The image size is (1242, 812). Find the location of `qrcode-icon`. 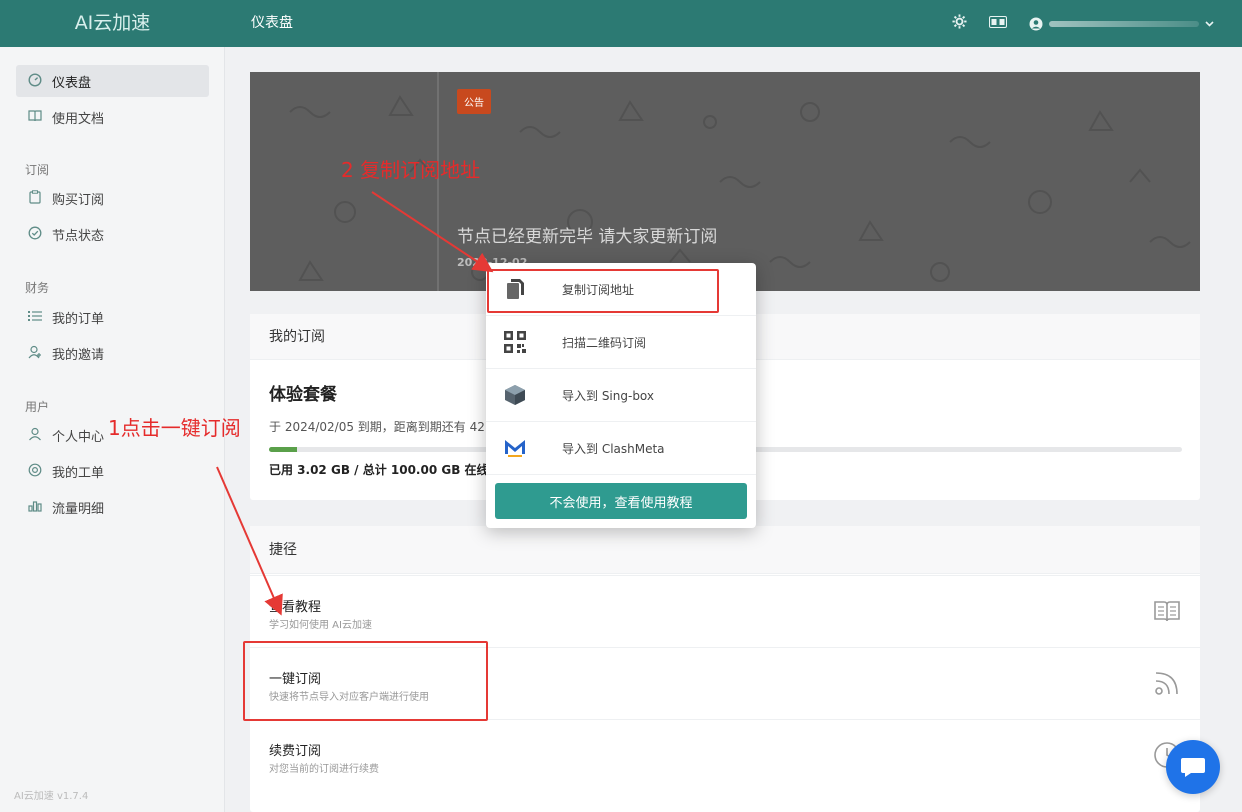

qrcode-icon is located at coordinates (515, 342).